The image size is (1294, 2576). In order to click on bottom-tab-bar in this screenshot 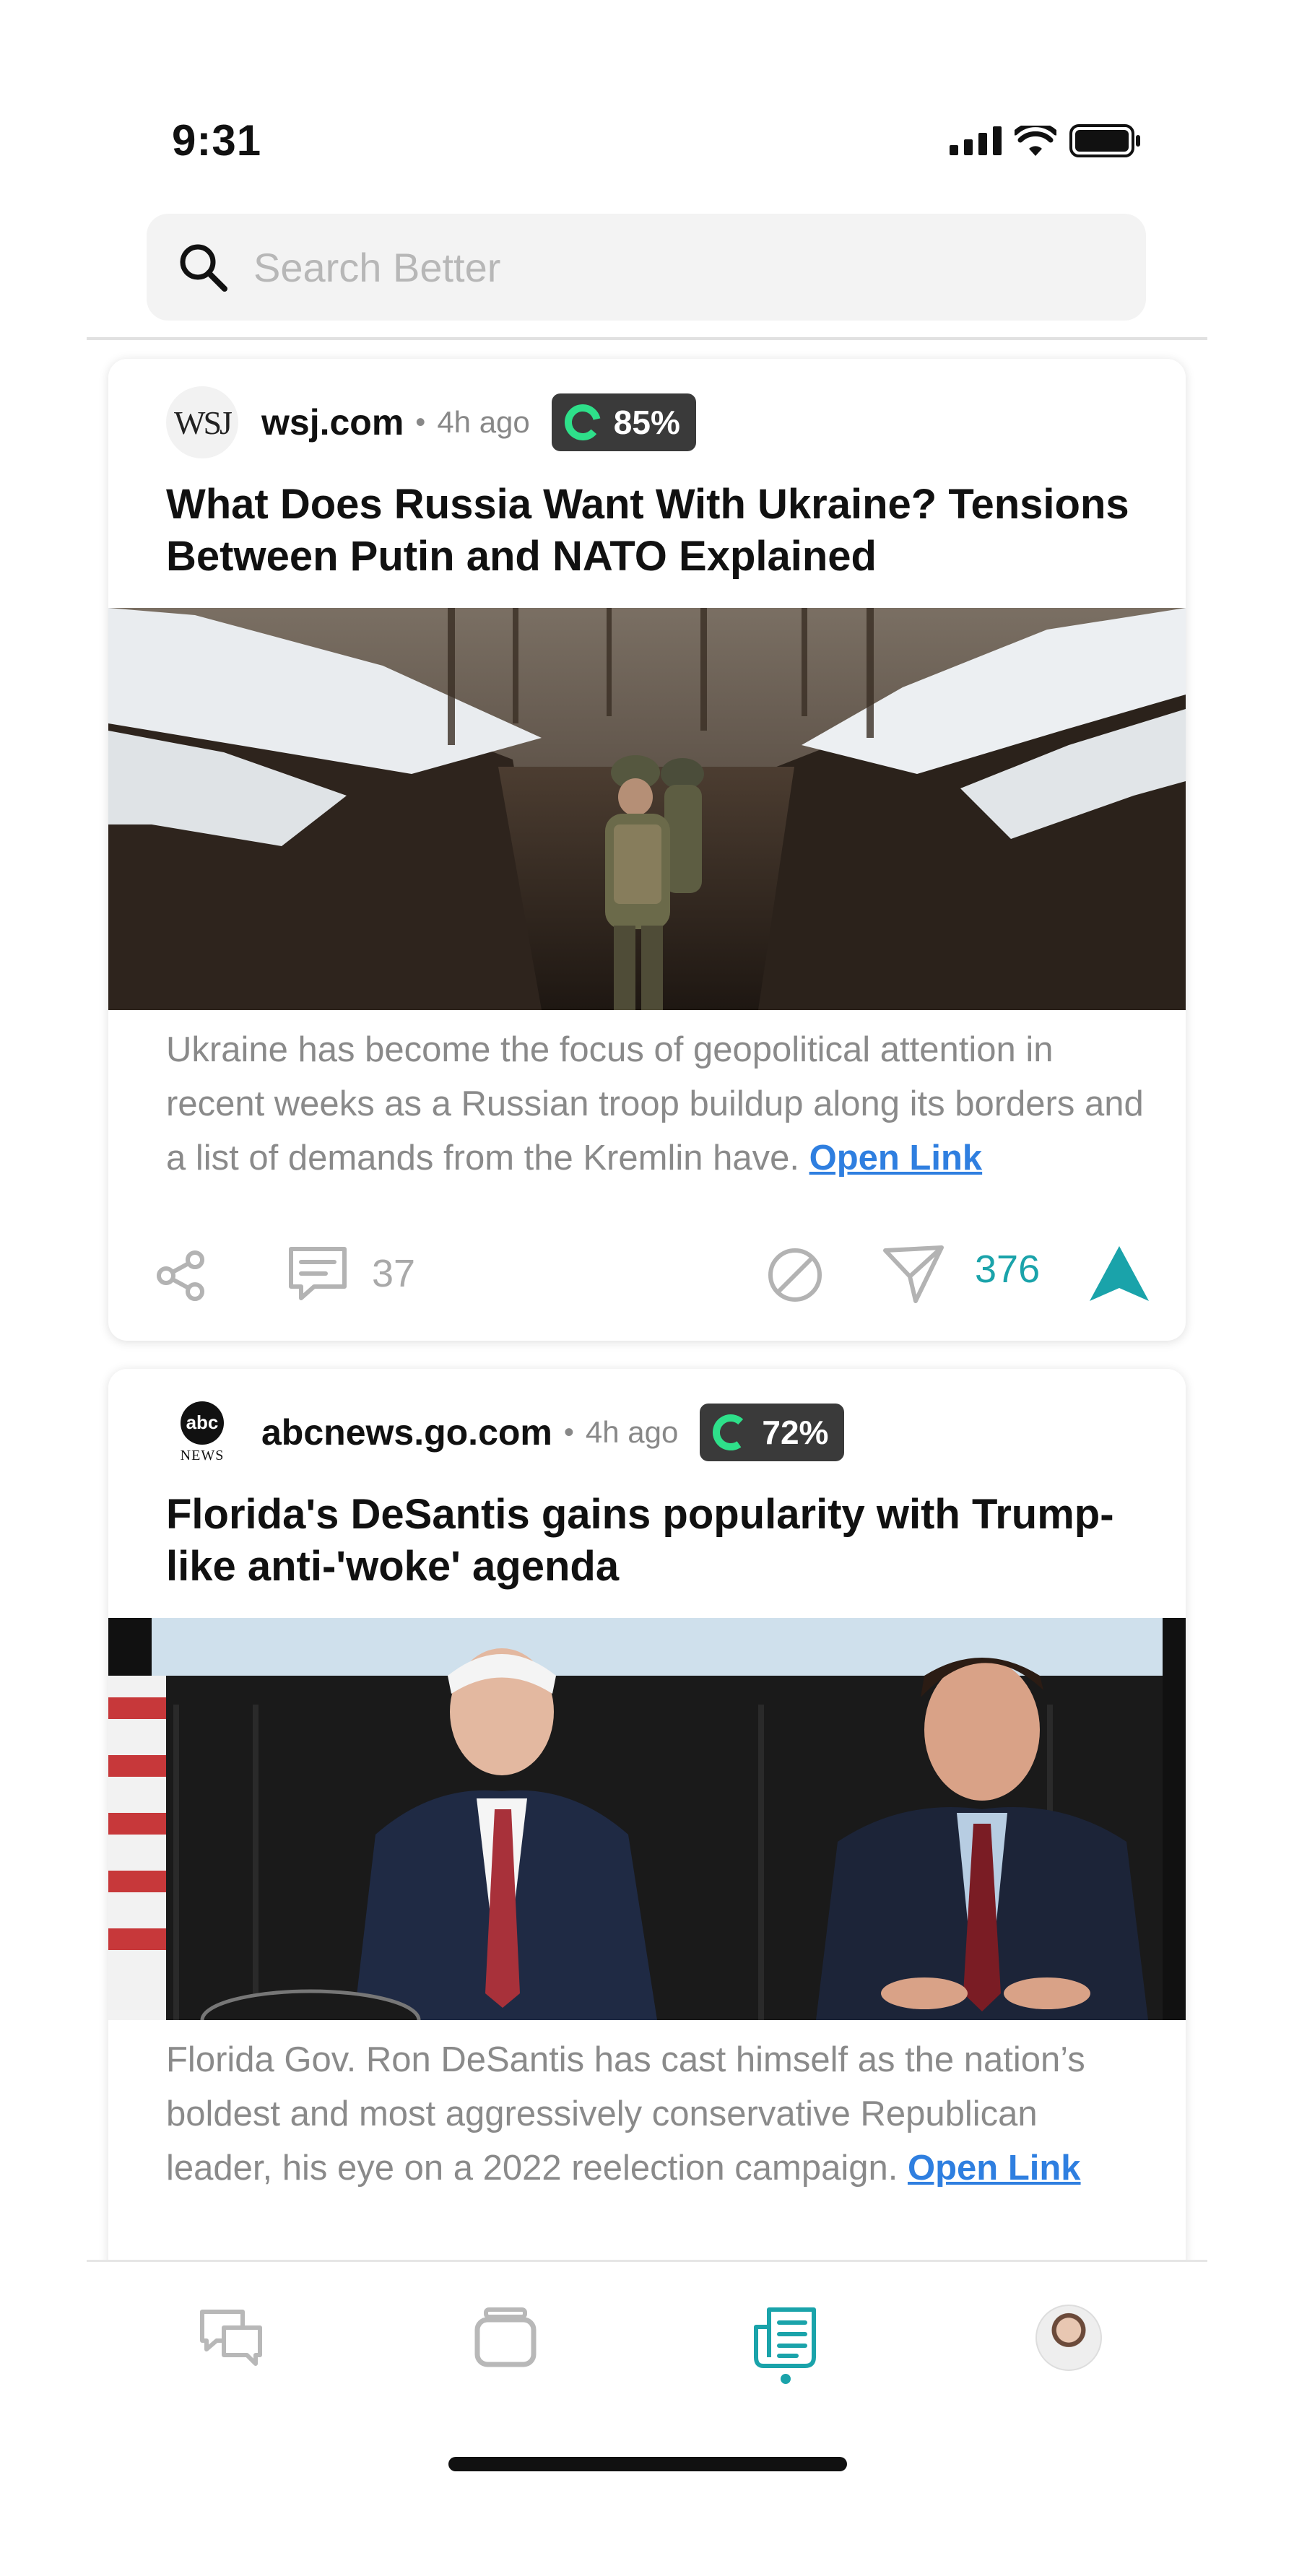, I will do `click(647, 2370)`.